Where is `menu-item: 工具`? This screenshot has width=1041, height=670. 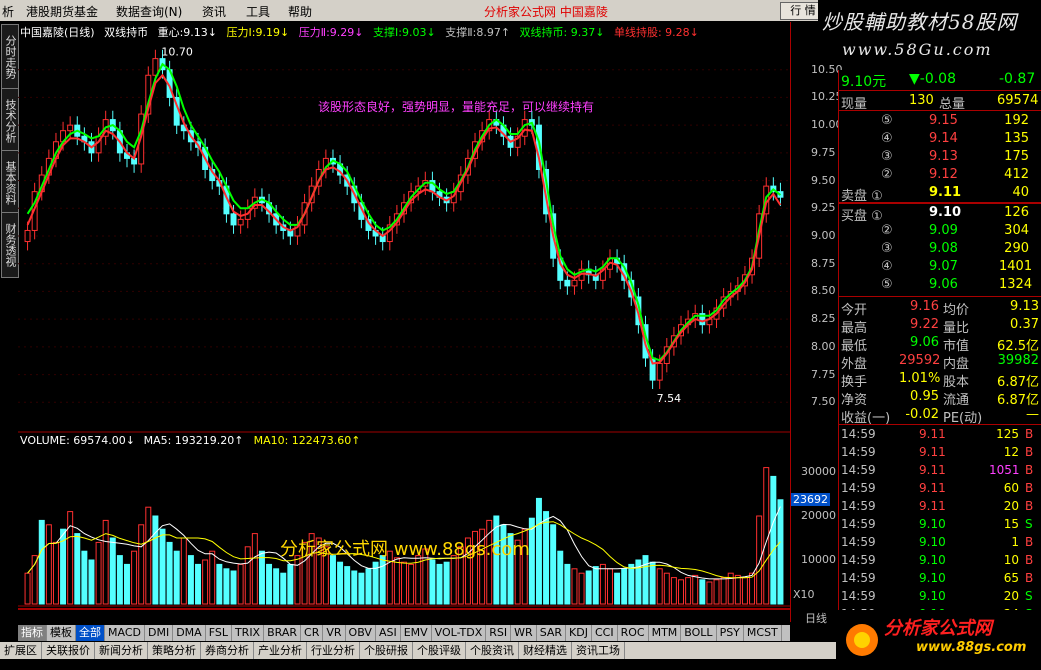
menu-item: 工具 is located at coordinates (258, 11).